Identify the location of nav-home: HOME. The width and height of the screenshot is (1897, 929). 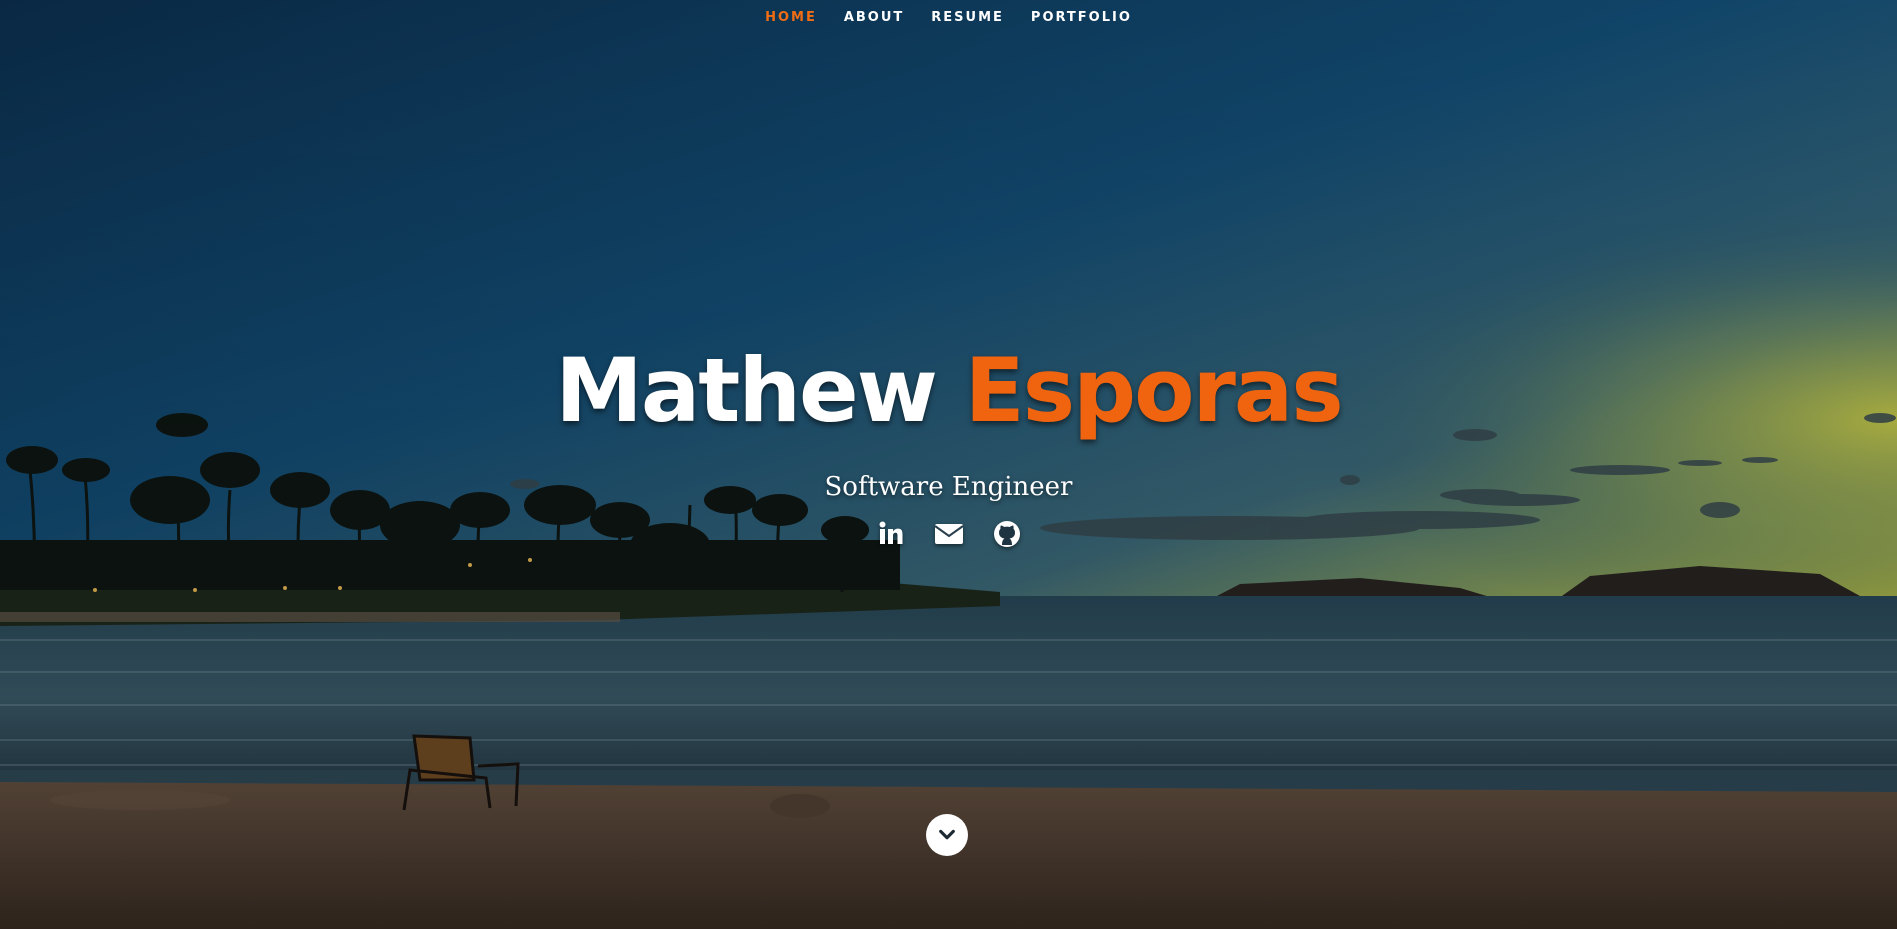
(791, 17).